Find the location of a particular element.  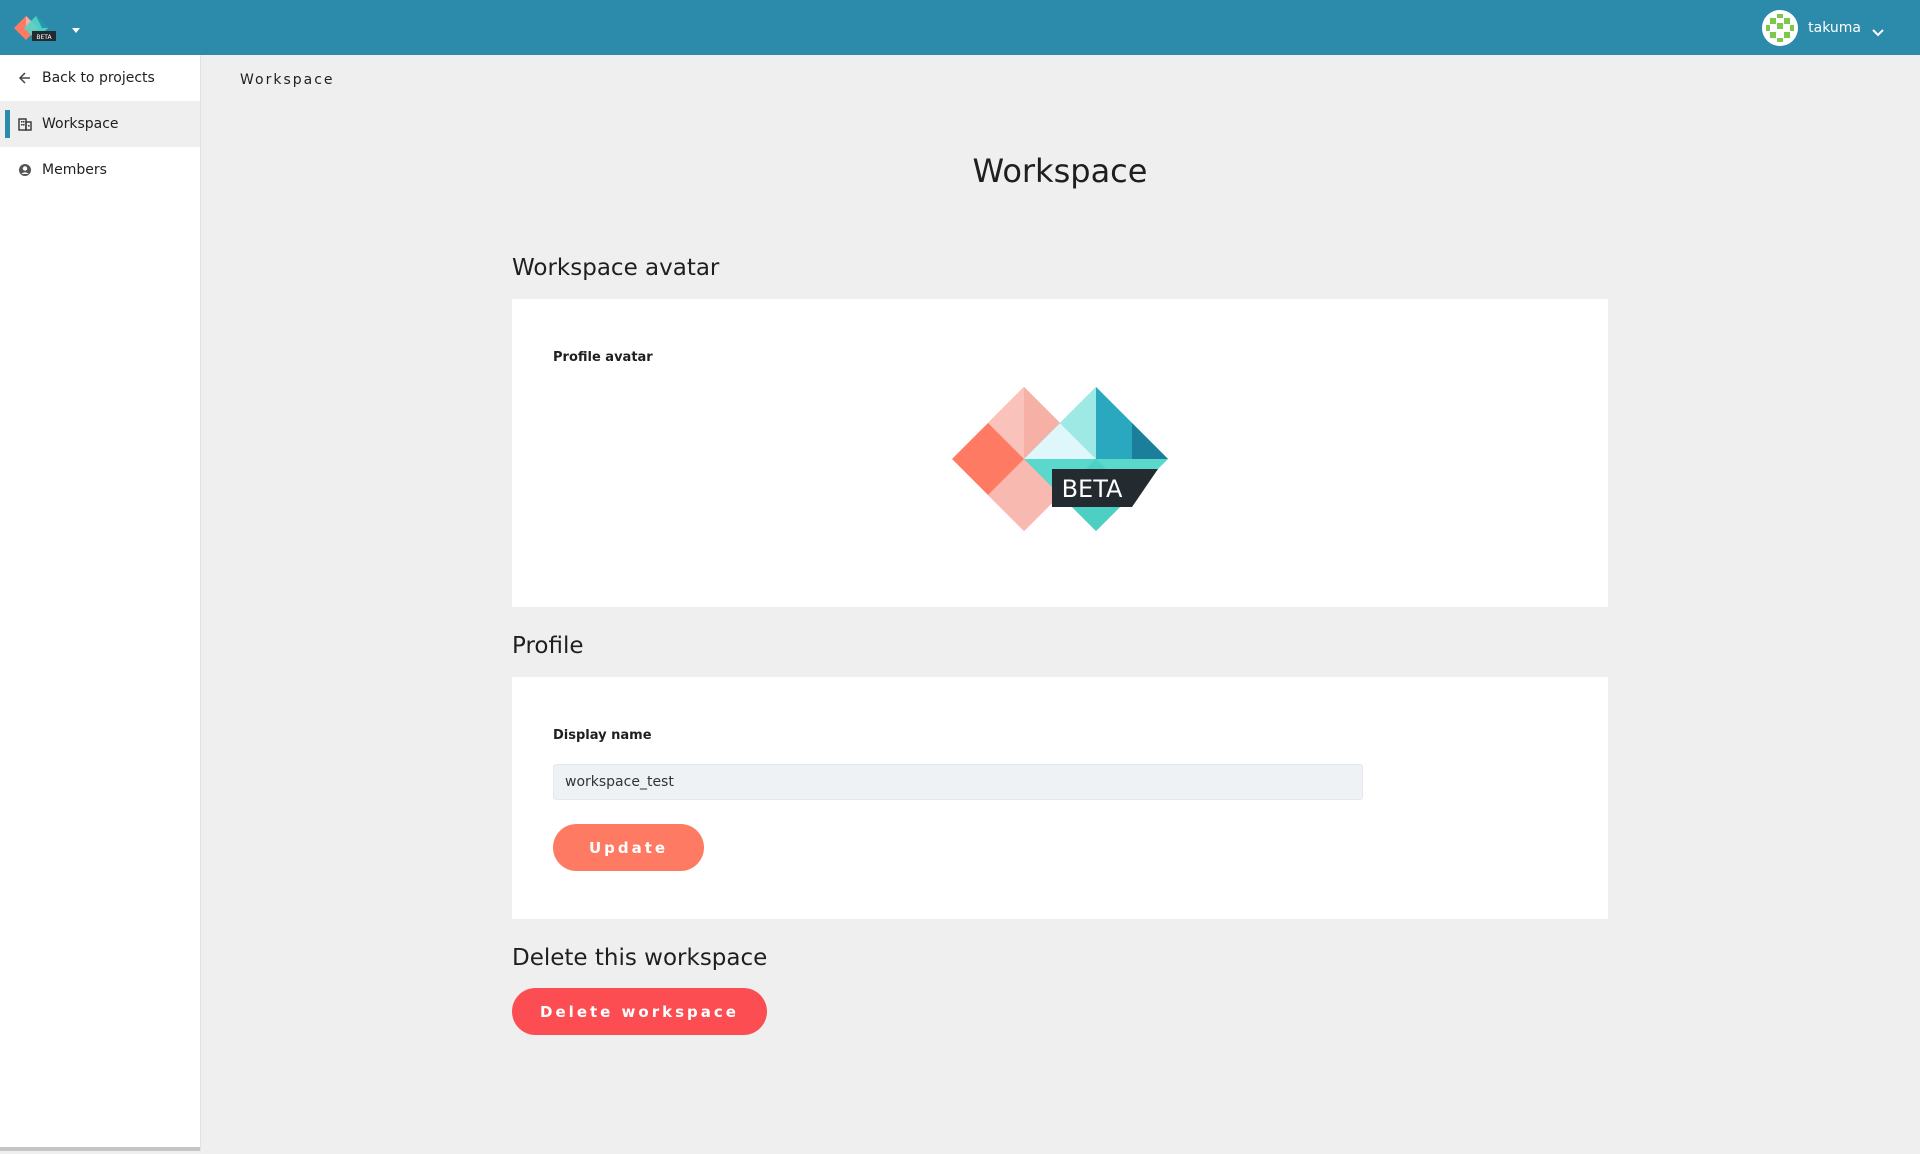

avatar-badge-text: BETA is located at coordinates (1092, 489).